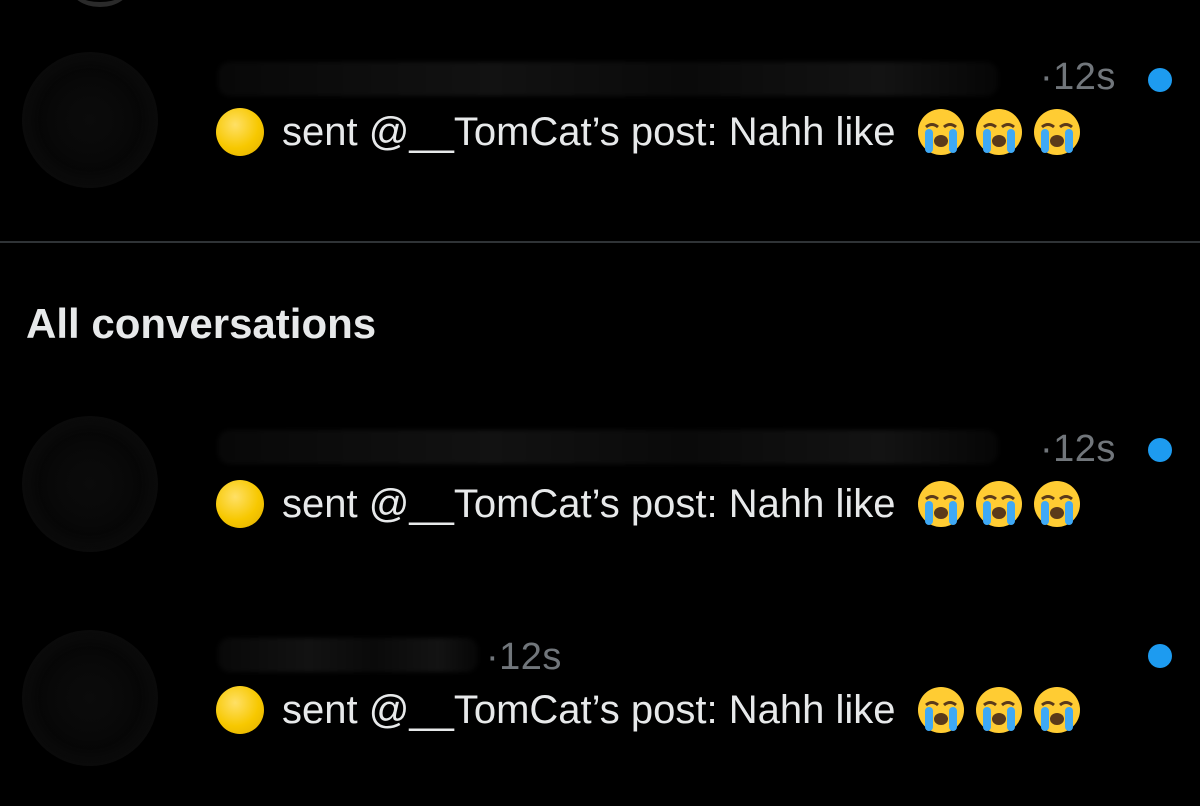 The height and width of the screenshot is (806, 1200). Describe the element at coordinates (201, 323) in the screenshot. I see `section-title: All conversations` at that location.